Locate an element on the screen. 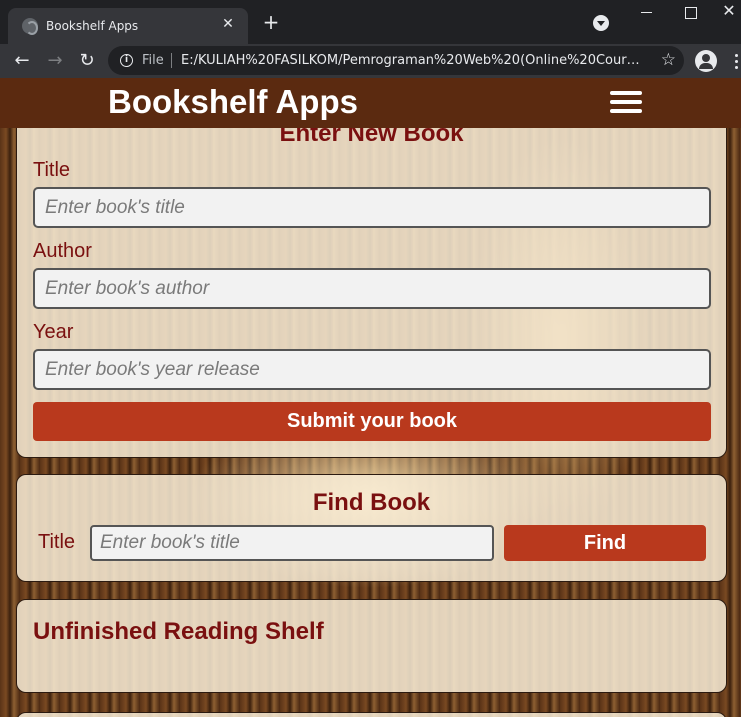  profile-icon is located at coordinates (706, 61).